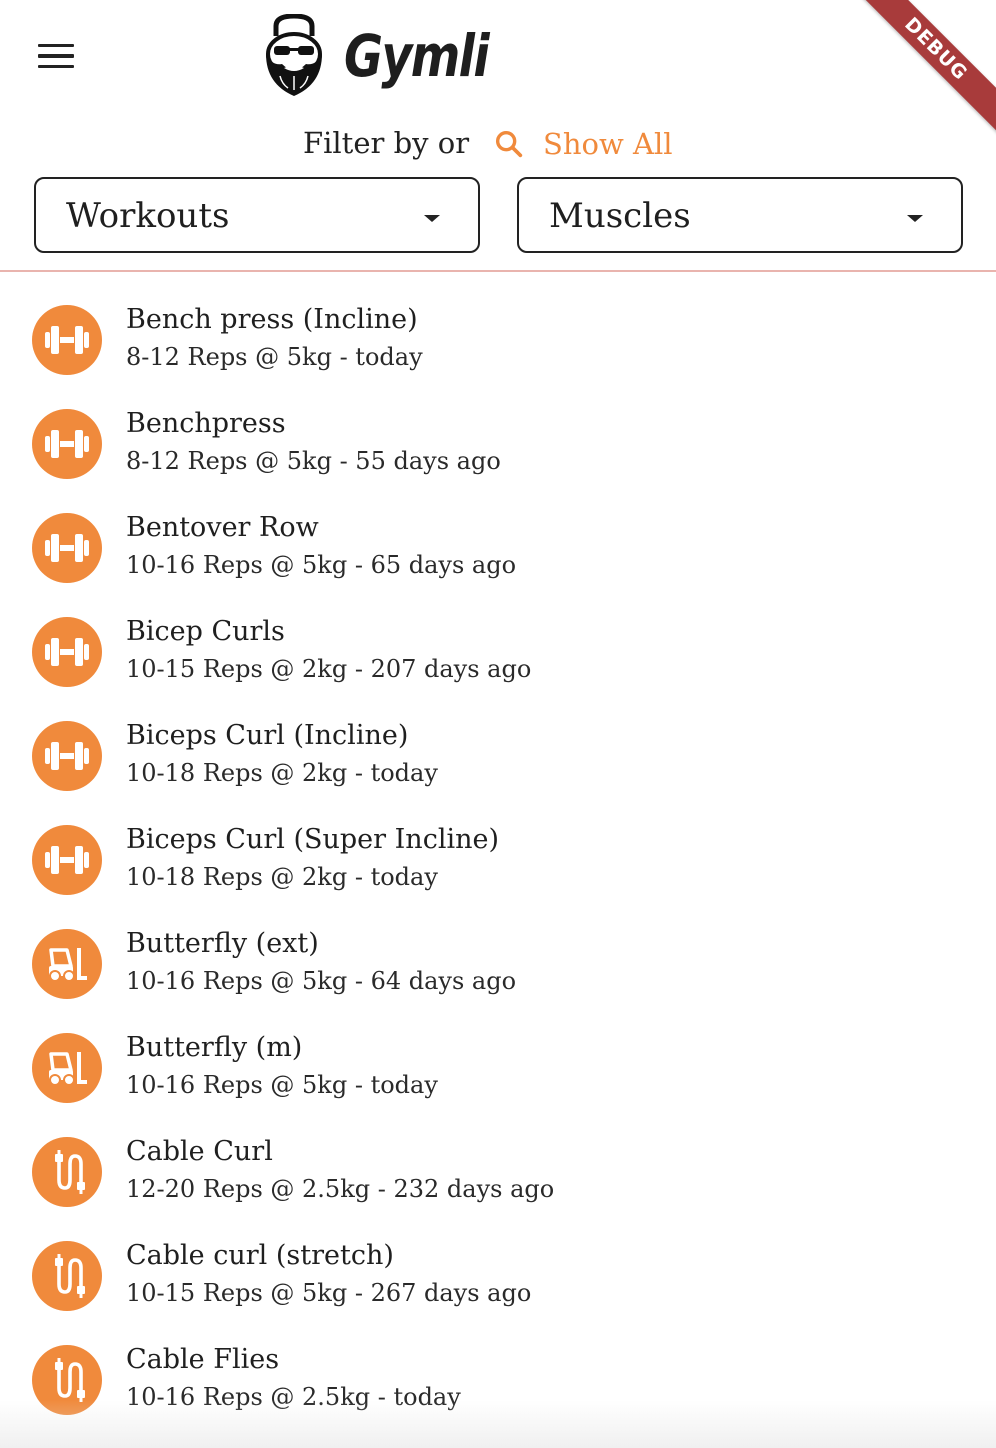  I want to click on app-title: Gymli, so click(417, 56).